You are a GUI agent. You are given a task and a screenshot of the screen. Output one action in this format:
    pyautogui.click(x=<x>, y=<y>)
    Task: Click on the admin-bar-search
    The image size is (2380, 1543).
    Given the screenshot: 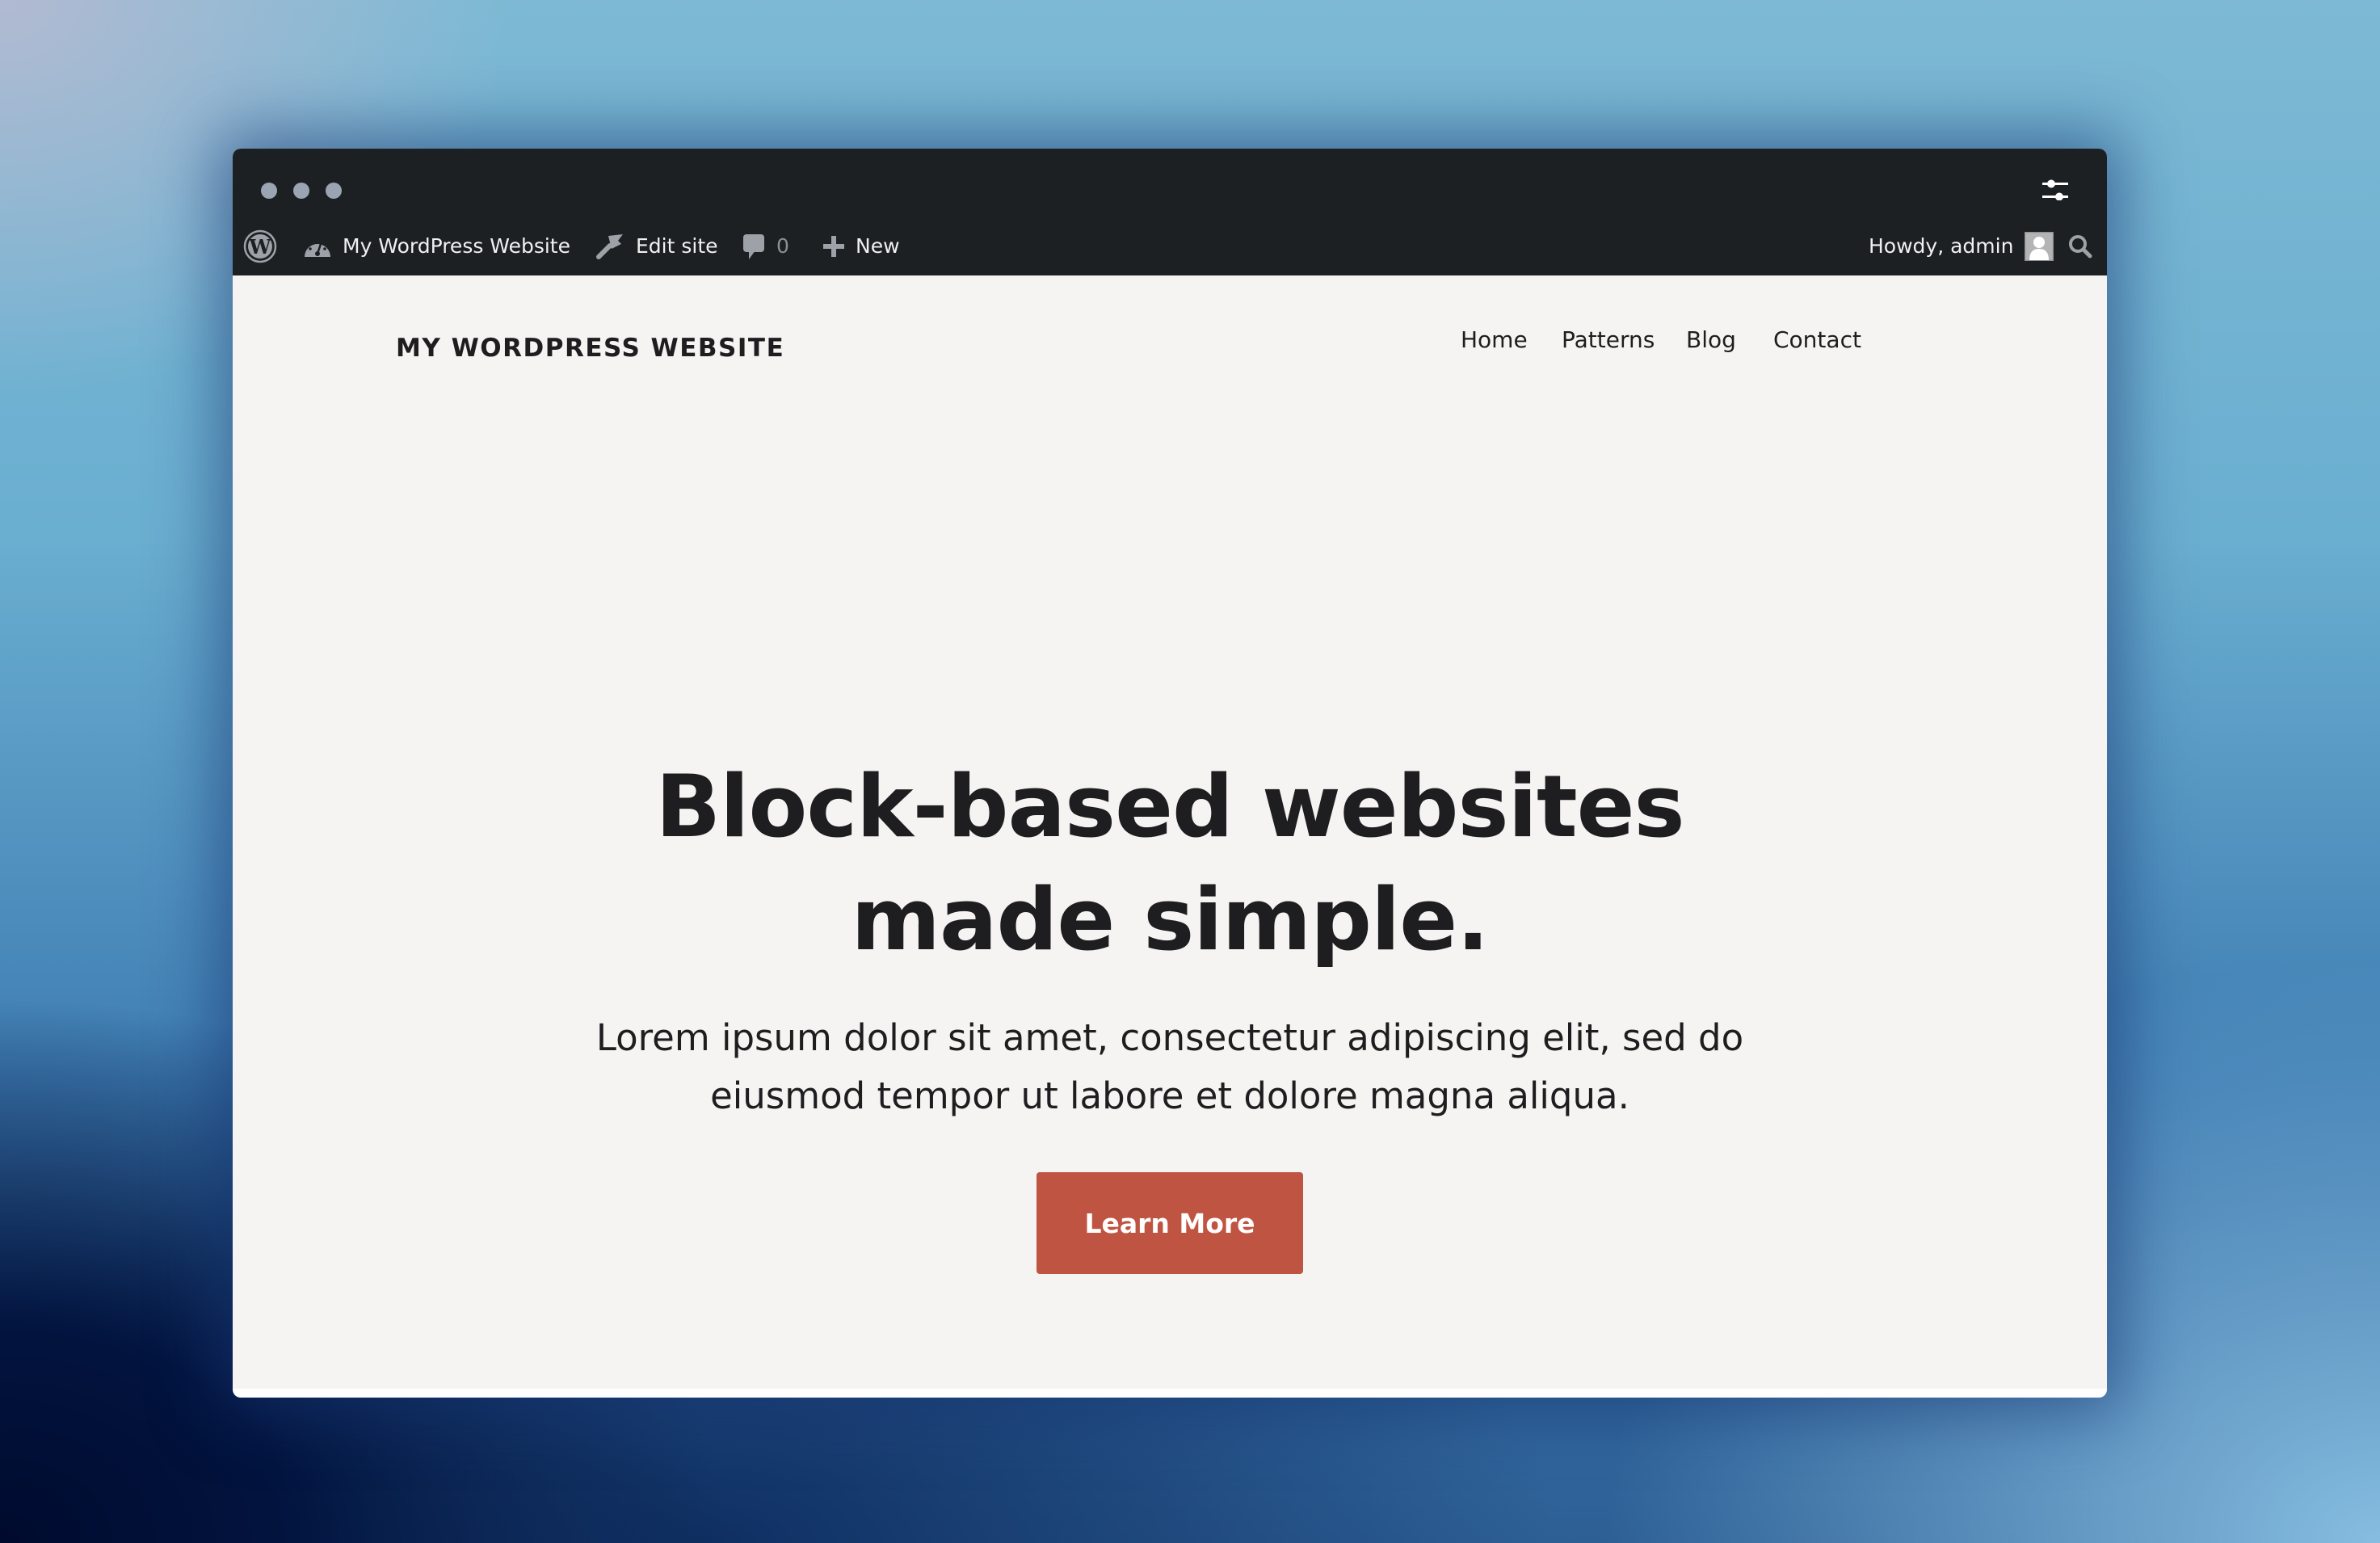 What is the action you would take?
    pyautogui.click(x=2080, y=246)
    